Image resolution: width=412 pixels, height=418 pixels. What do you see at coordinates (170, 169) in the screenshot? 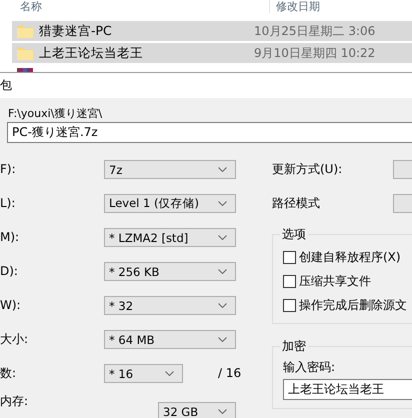
I see `dropdown: 7z` at bounding box center [170, 169].